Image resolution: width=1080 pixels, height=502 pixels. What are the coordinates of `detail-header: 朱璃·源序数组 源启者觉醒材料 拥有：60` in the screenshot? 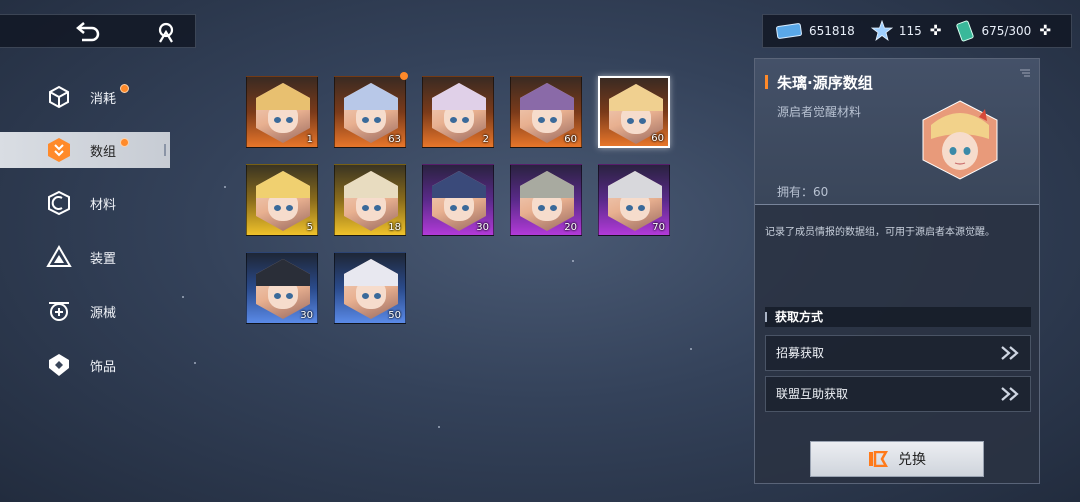 It's located at (897, 132).